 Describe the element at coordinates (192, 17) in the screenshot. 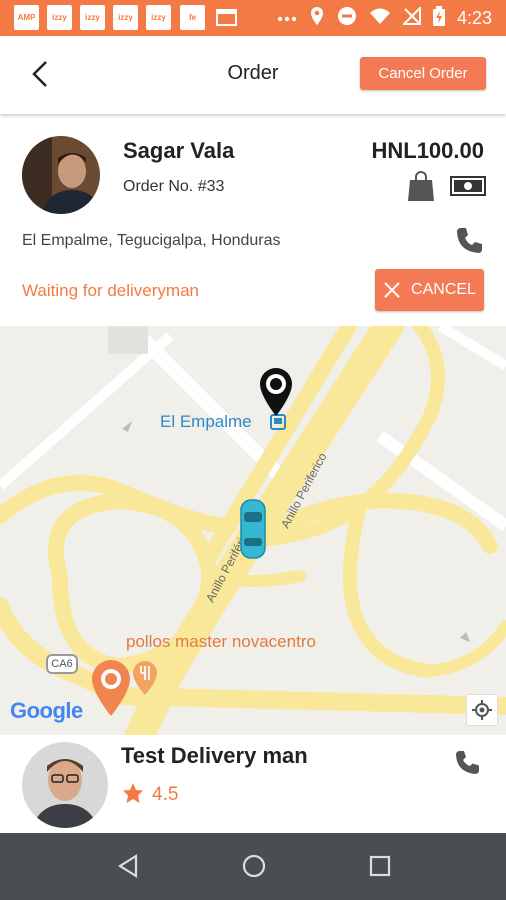

I see `status-app-icon: fe` at that location.